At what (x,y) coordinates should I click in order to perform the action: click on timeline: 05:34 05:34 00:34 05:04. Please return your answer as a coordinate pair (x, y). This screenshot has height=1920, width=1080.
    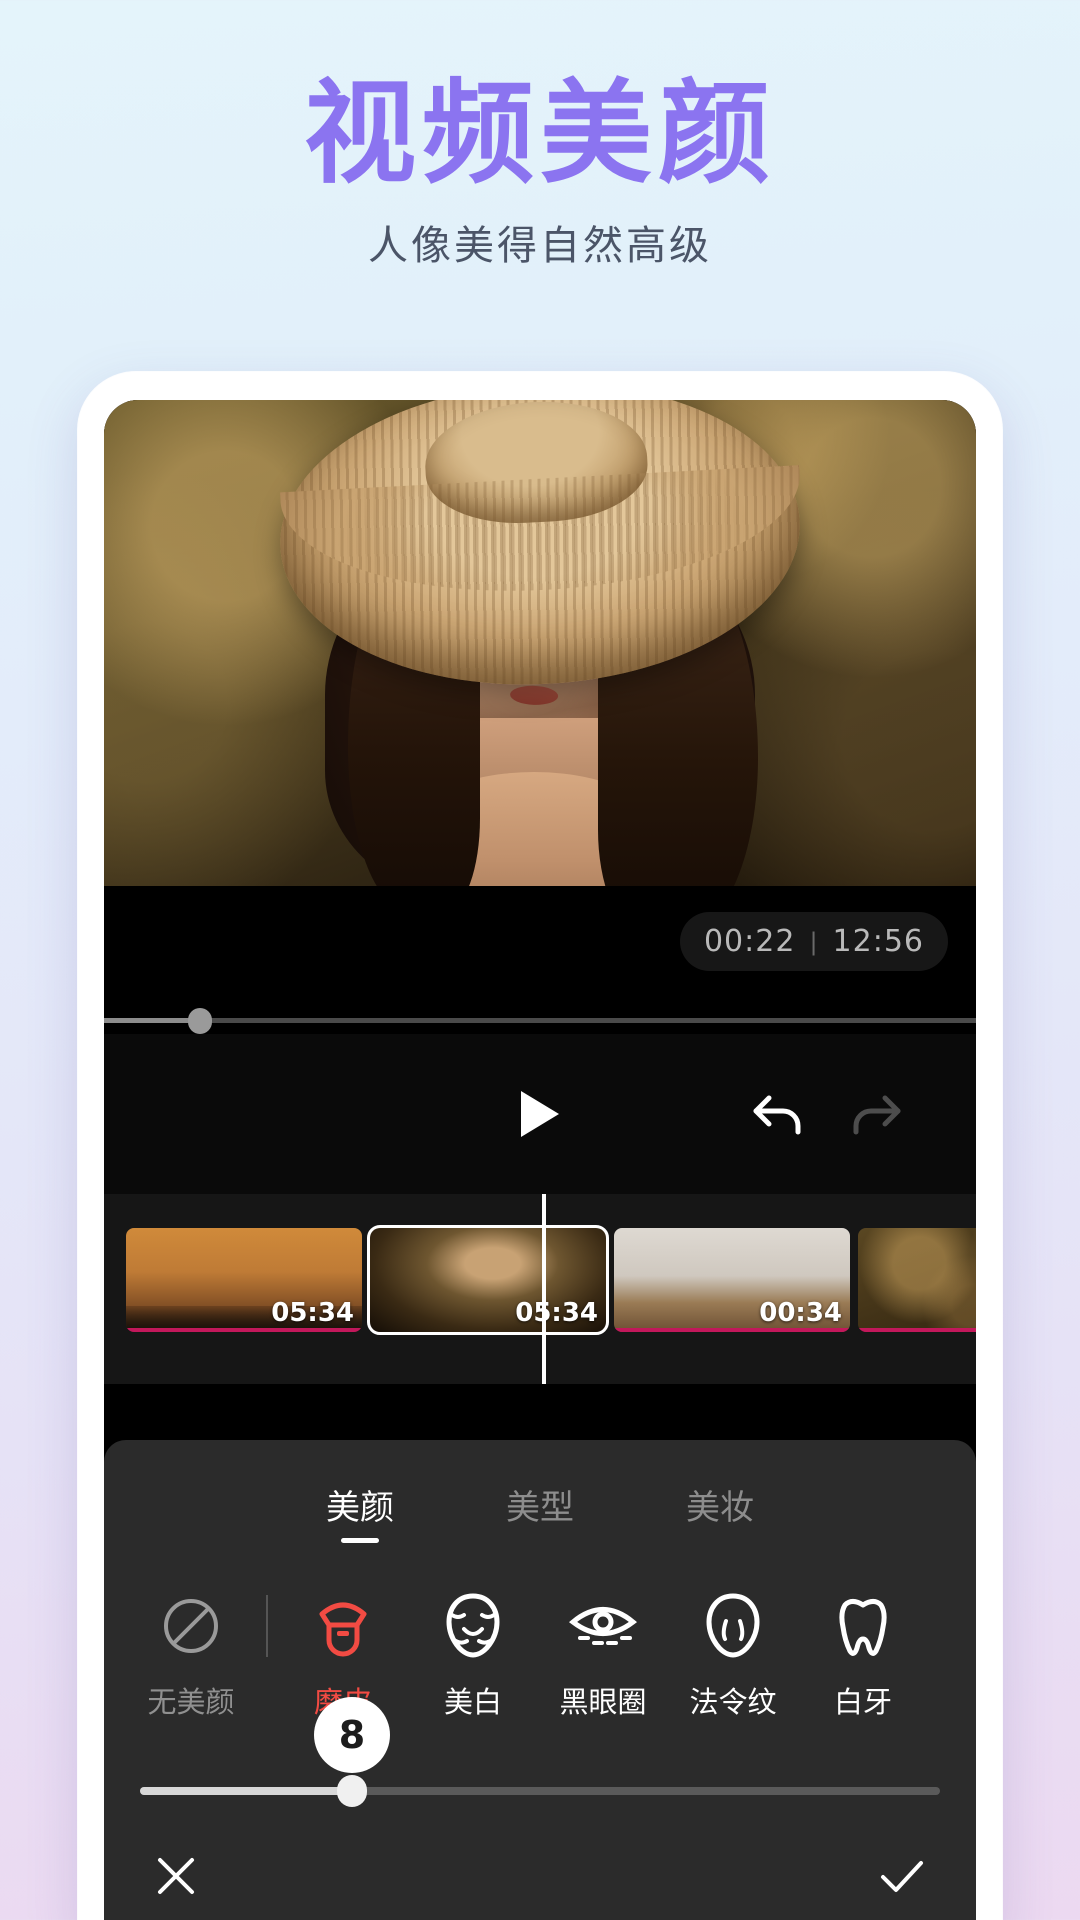
    Looking at the image, I should click on (540, 1289).